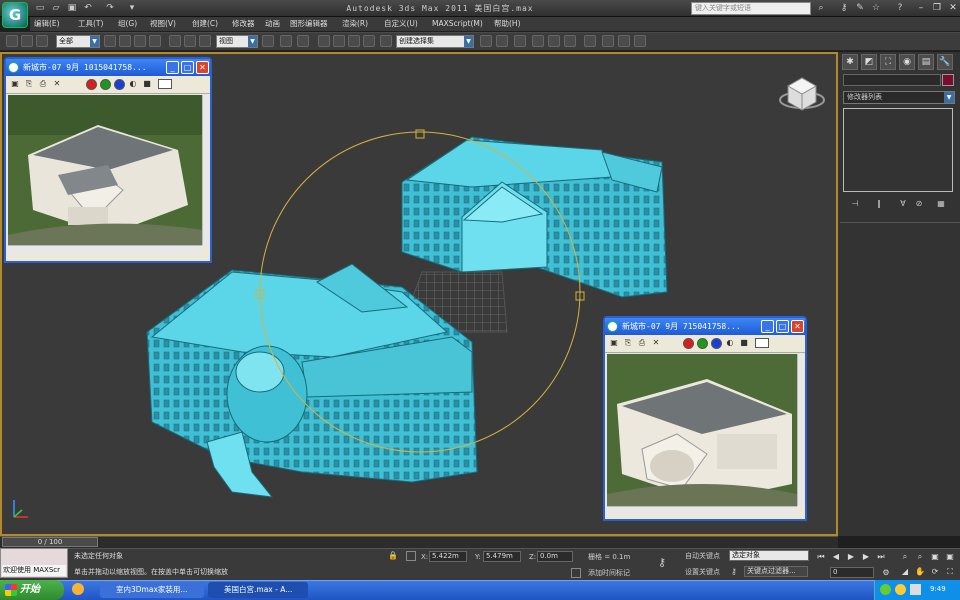  I want to click on help-search-input: 键入关键字或短语, so click(751, 8).